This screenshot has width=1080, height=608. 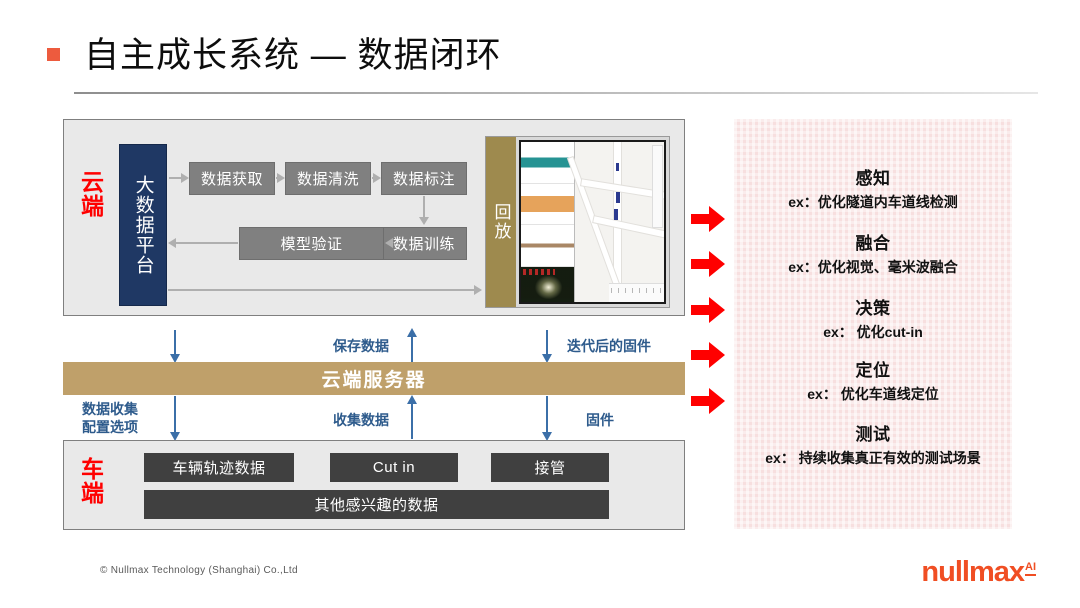 I want to click on map-side-toolbar, so click(x=657, y=187).